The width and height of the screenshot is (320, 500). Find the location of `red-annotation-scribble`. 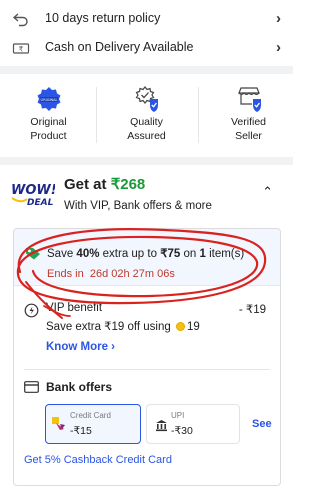

red-annotation-scribble is located at coordinates (141, 273).